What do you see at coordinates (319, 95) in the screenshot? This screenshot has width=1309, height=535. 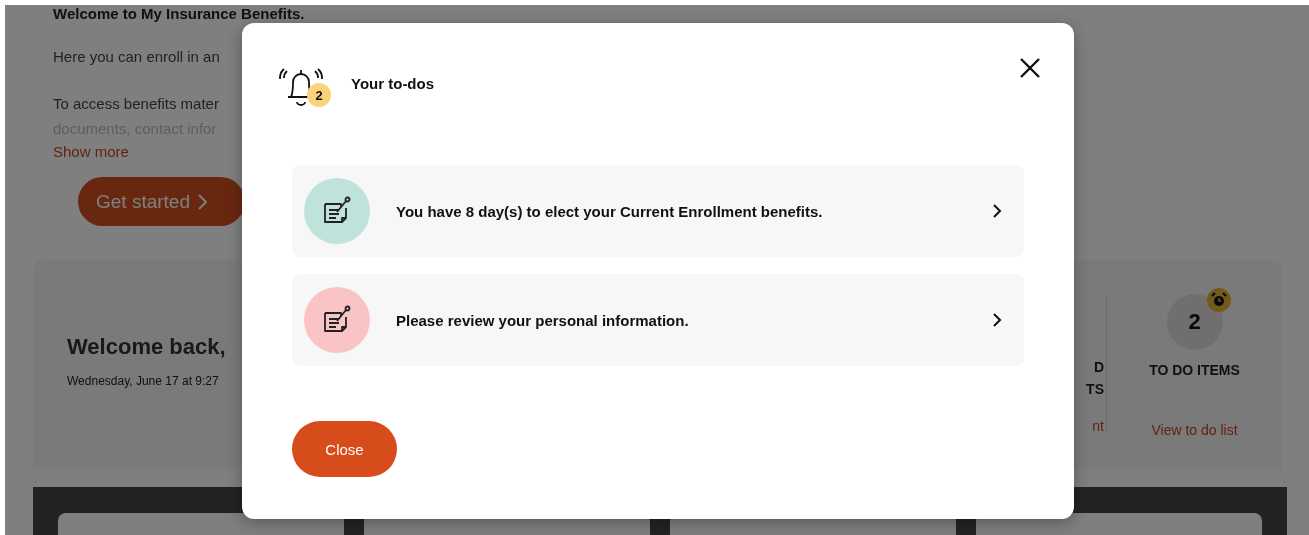 I see `notification-badge: 2` at bounding box center [319, 95].